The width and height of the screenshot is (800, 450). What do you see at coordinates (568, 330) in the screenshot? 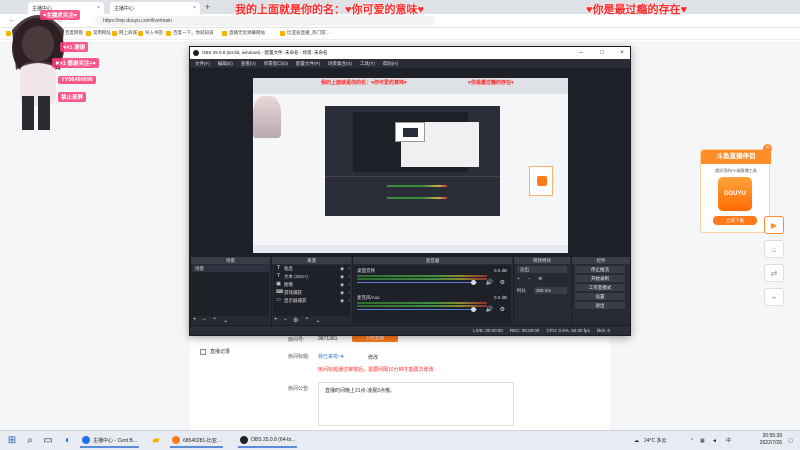
I see `cpu-fps: CPU: 0.6%, 60.00 fps` at bounding box center [568, 330].